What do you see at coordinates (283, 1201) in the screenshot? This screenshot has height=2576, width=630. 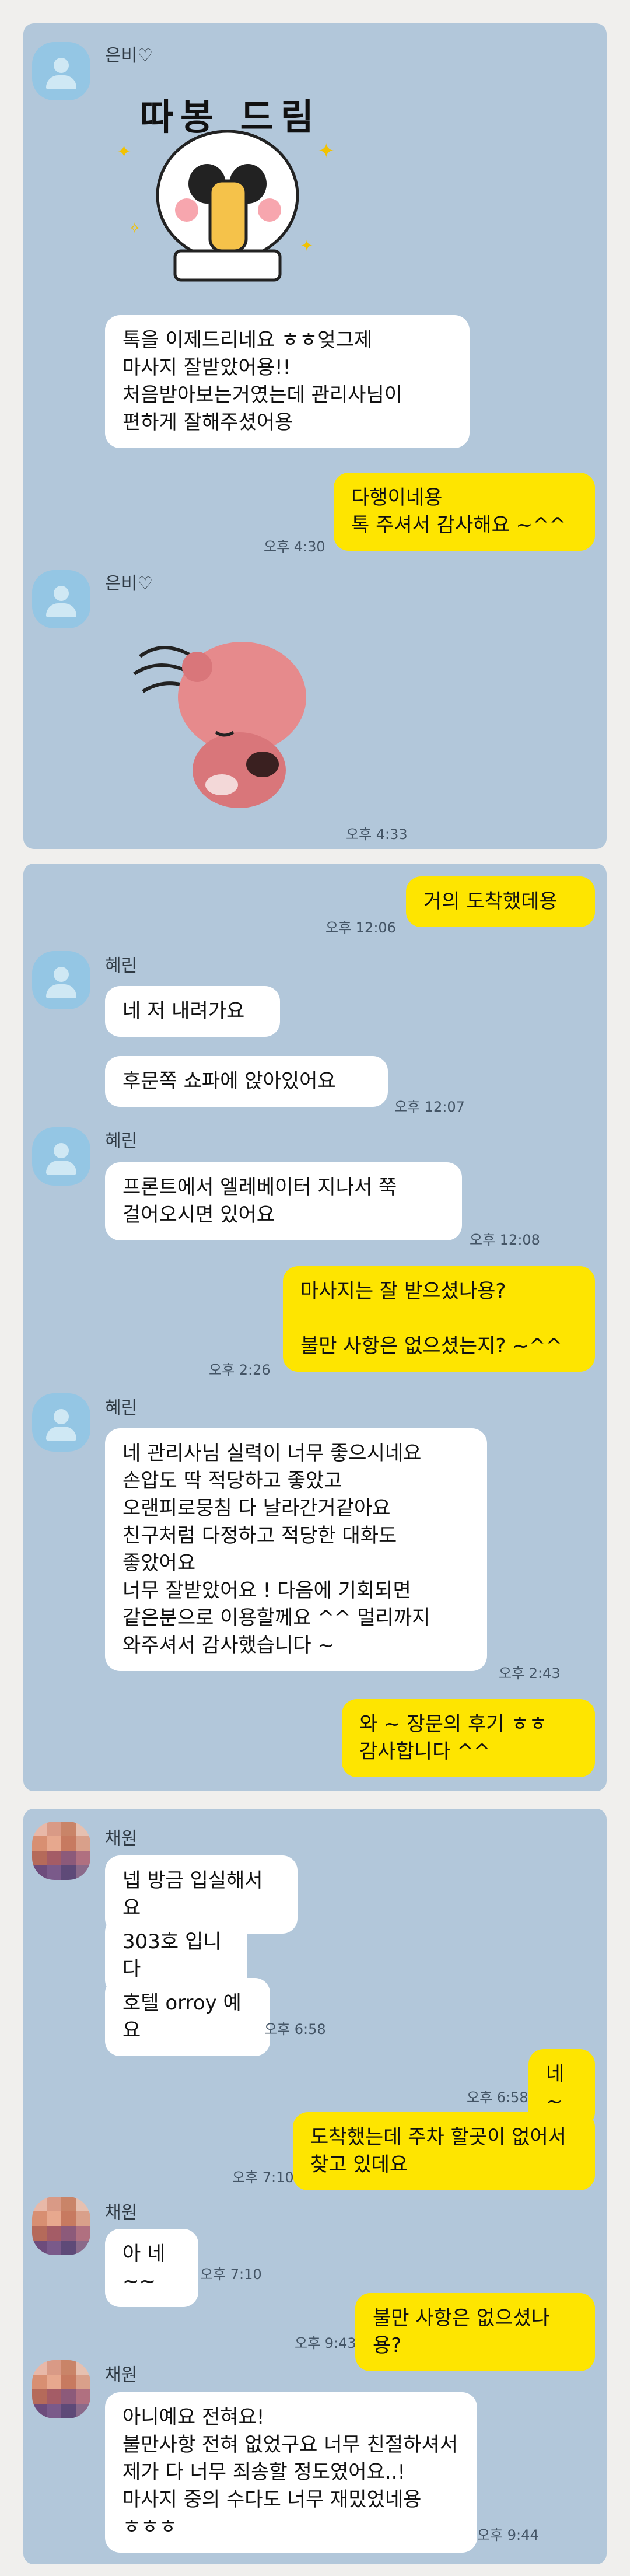 I see `message-bubble: 프론트에서 엘레베이터 지나서 쭉 걸어오시면 있어요` at bounding box center [283, 1201].